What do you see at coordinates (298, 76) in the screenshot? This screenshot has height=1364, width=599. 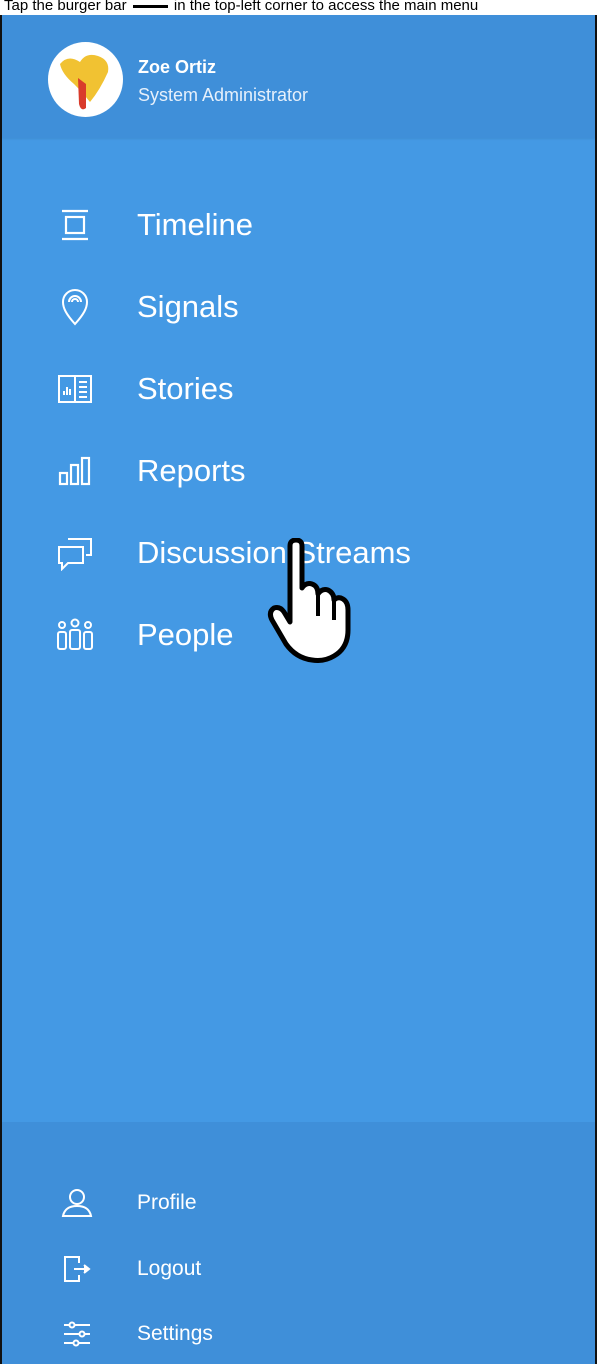 I see `drawer-header: Zoe Ortiz System Administrator` at bounding box center [298, 76].